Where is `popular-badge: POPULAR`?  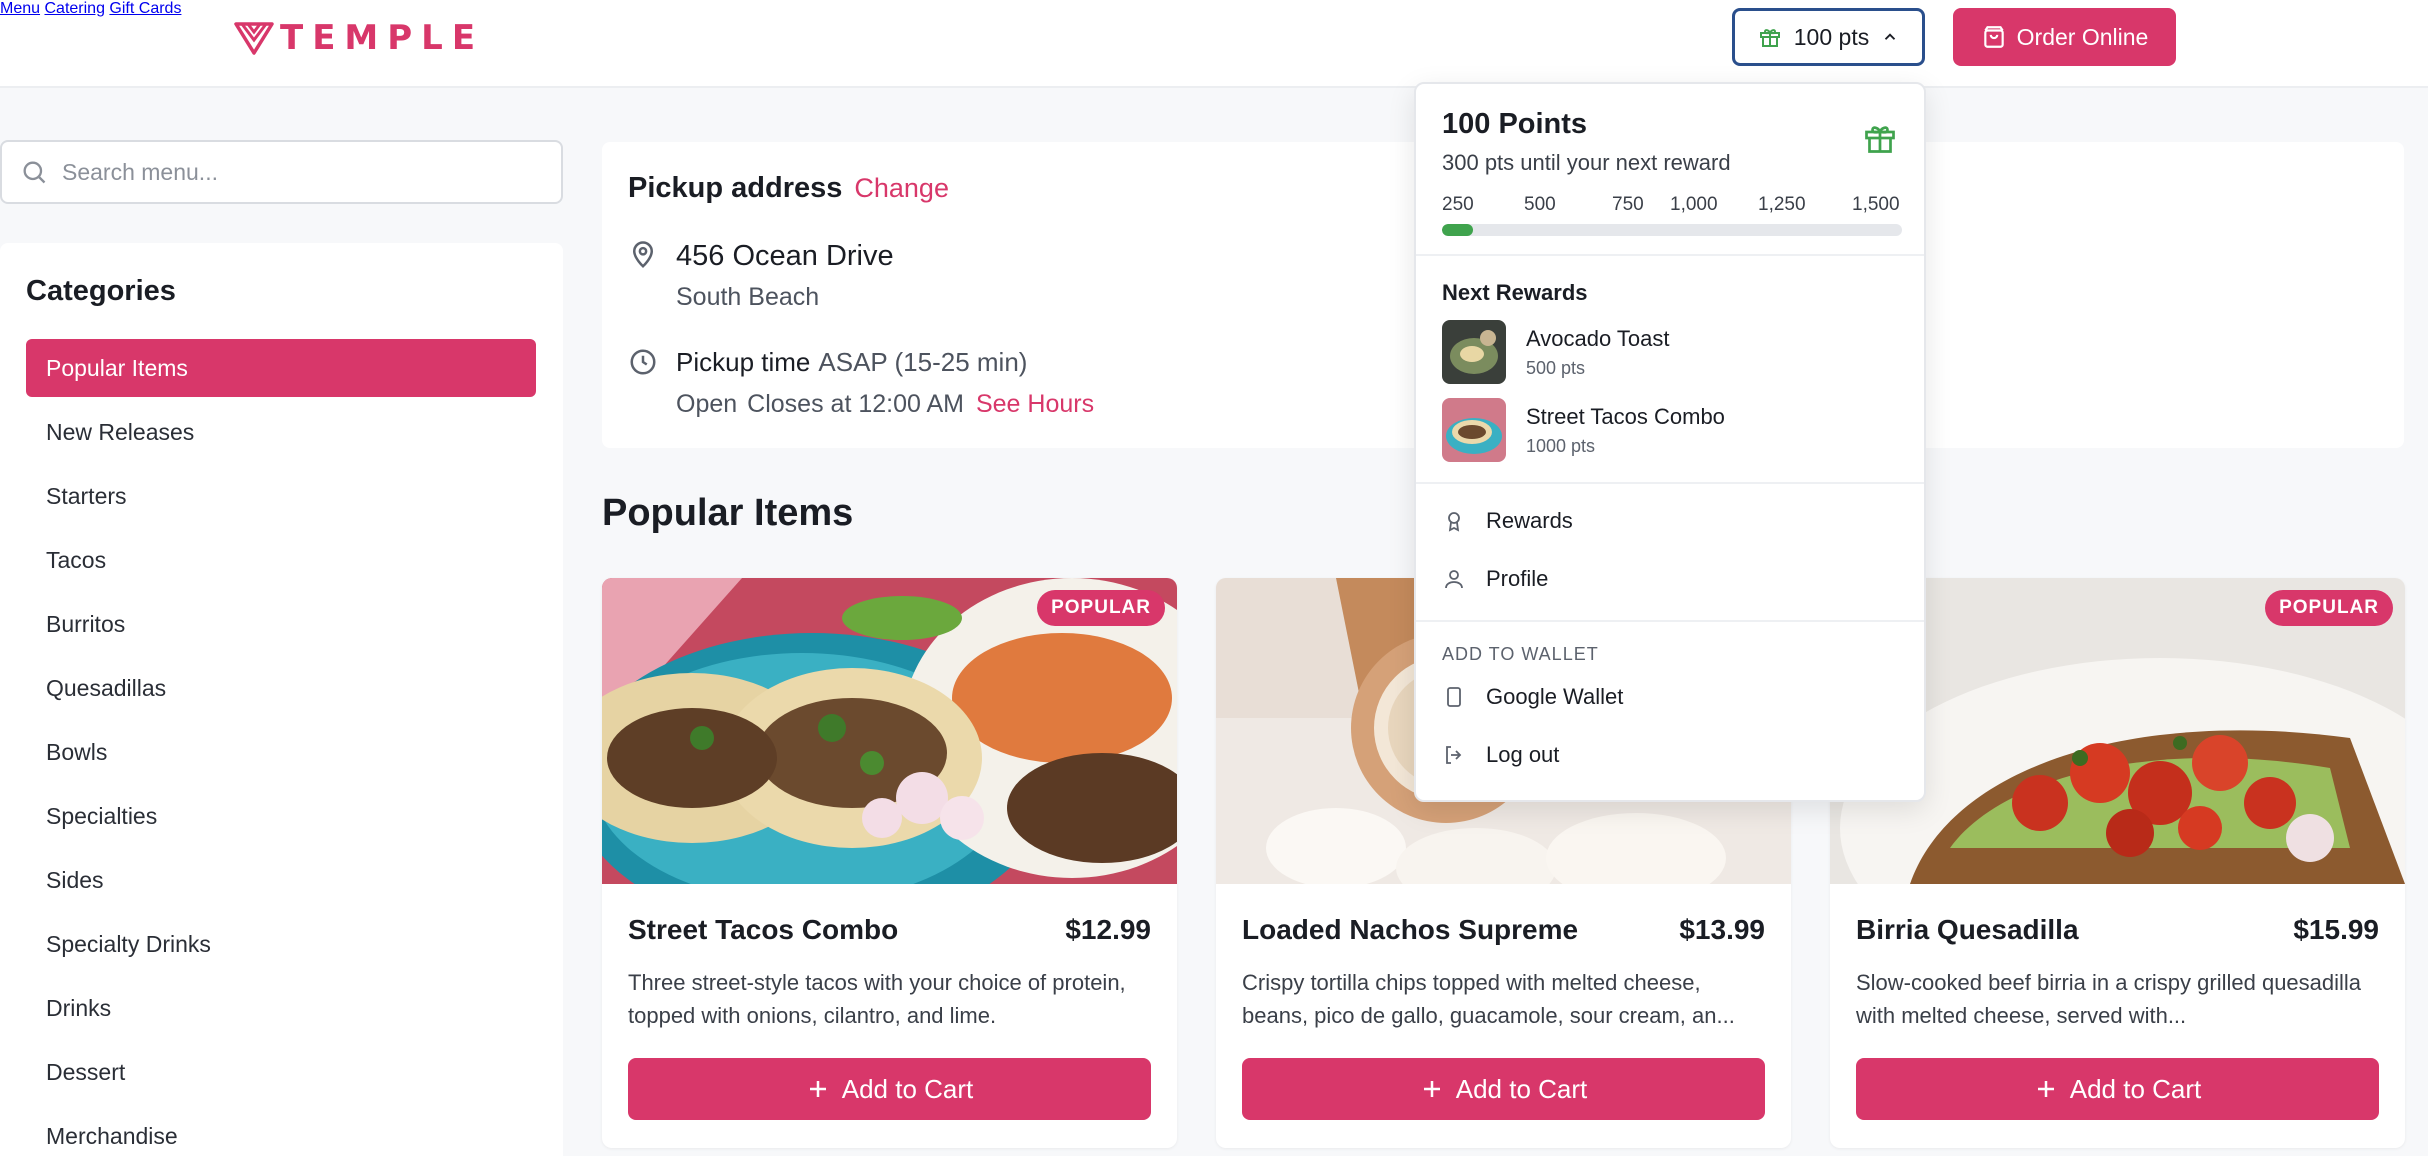 popular-badge: POPULAR is located at coordinates (2329, 608).